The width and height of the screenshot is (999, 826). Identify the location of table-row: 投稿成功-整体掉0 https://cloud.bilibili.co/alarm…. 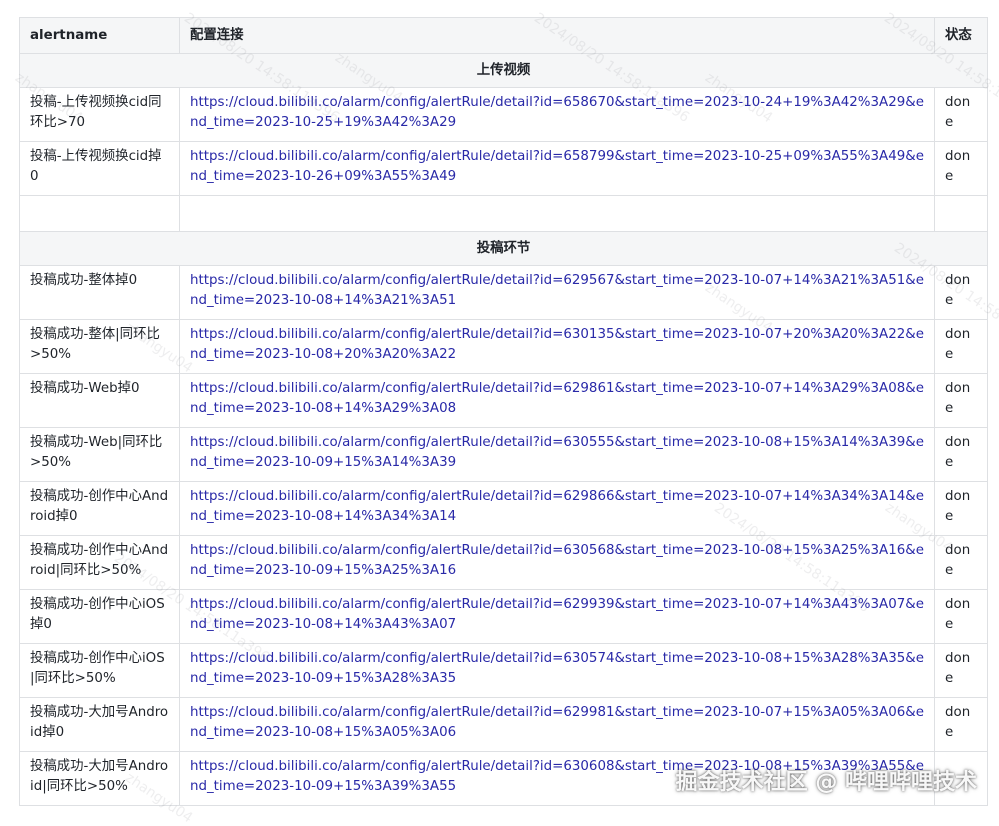
(503, 292).